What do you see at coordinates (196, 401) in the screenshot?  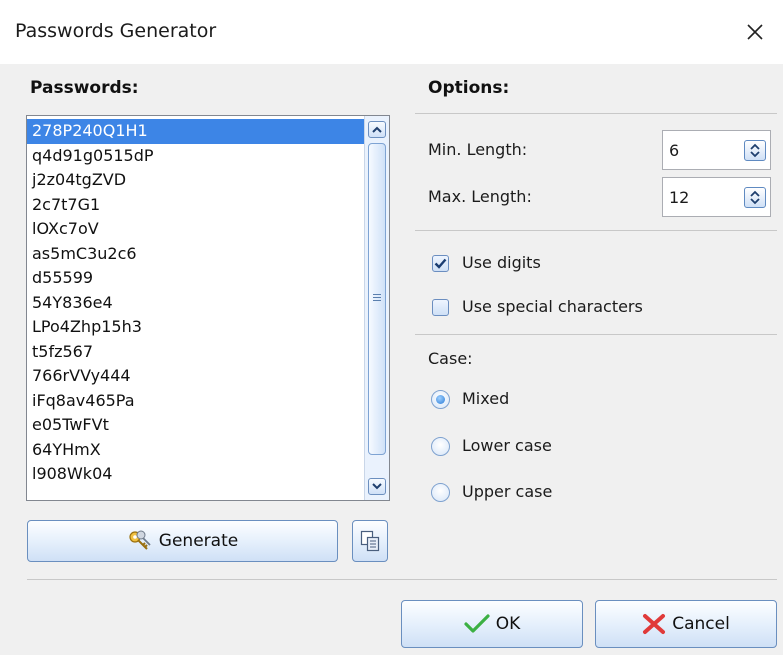 I see `password-list-item: iFq8av465Pa` at bounding box center [196, 401].